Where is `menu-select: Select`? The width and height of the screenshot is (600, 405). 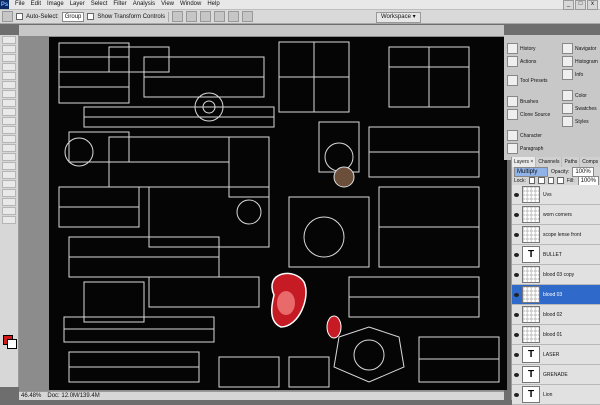 menu-select: Select is located at coordinates (99, 4).